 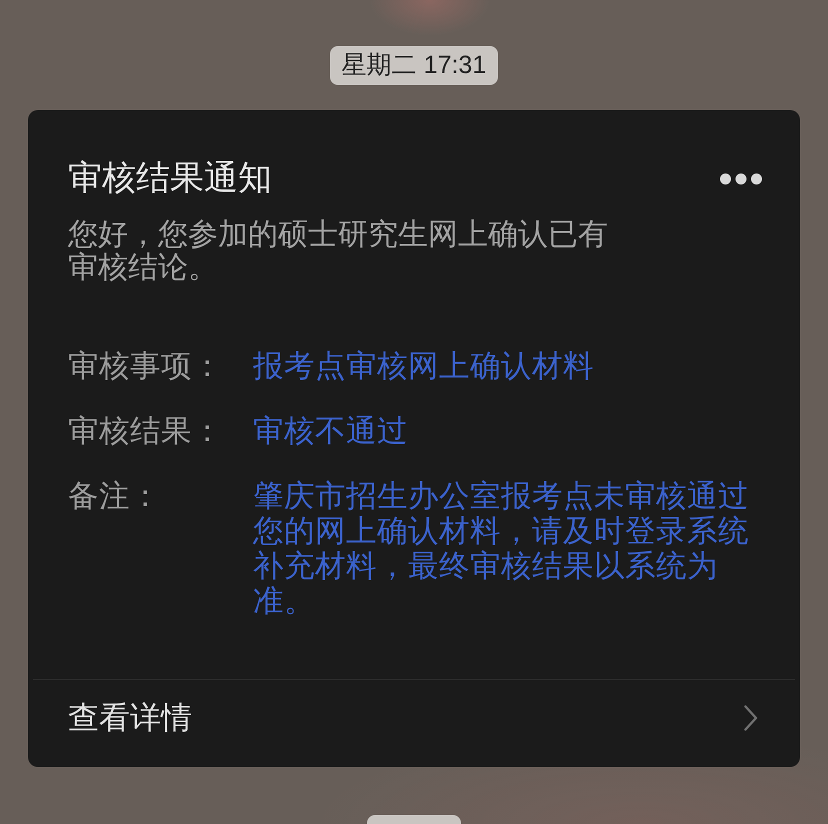 I want to click on chevron-right-icon, so click(x=751, y=718).